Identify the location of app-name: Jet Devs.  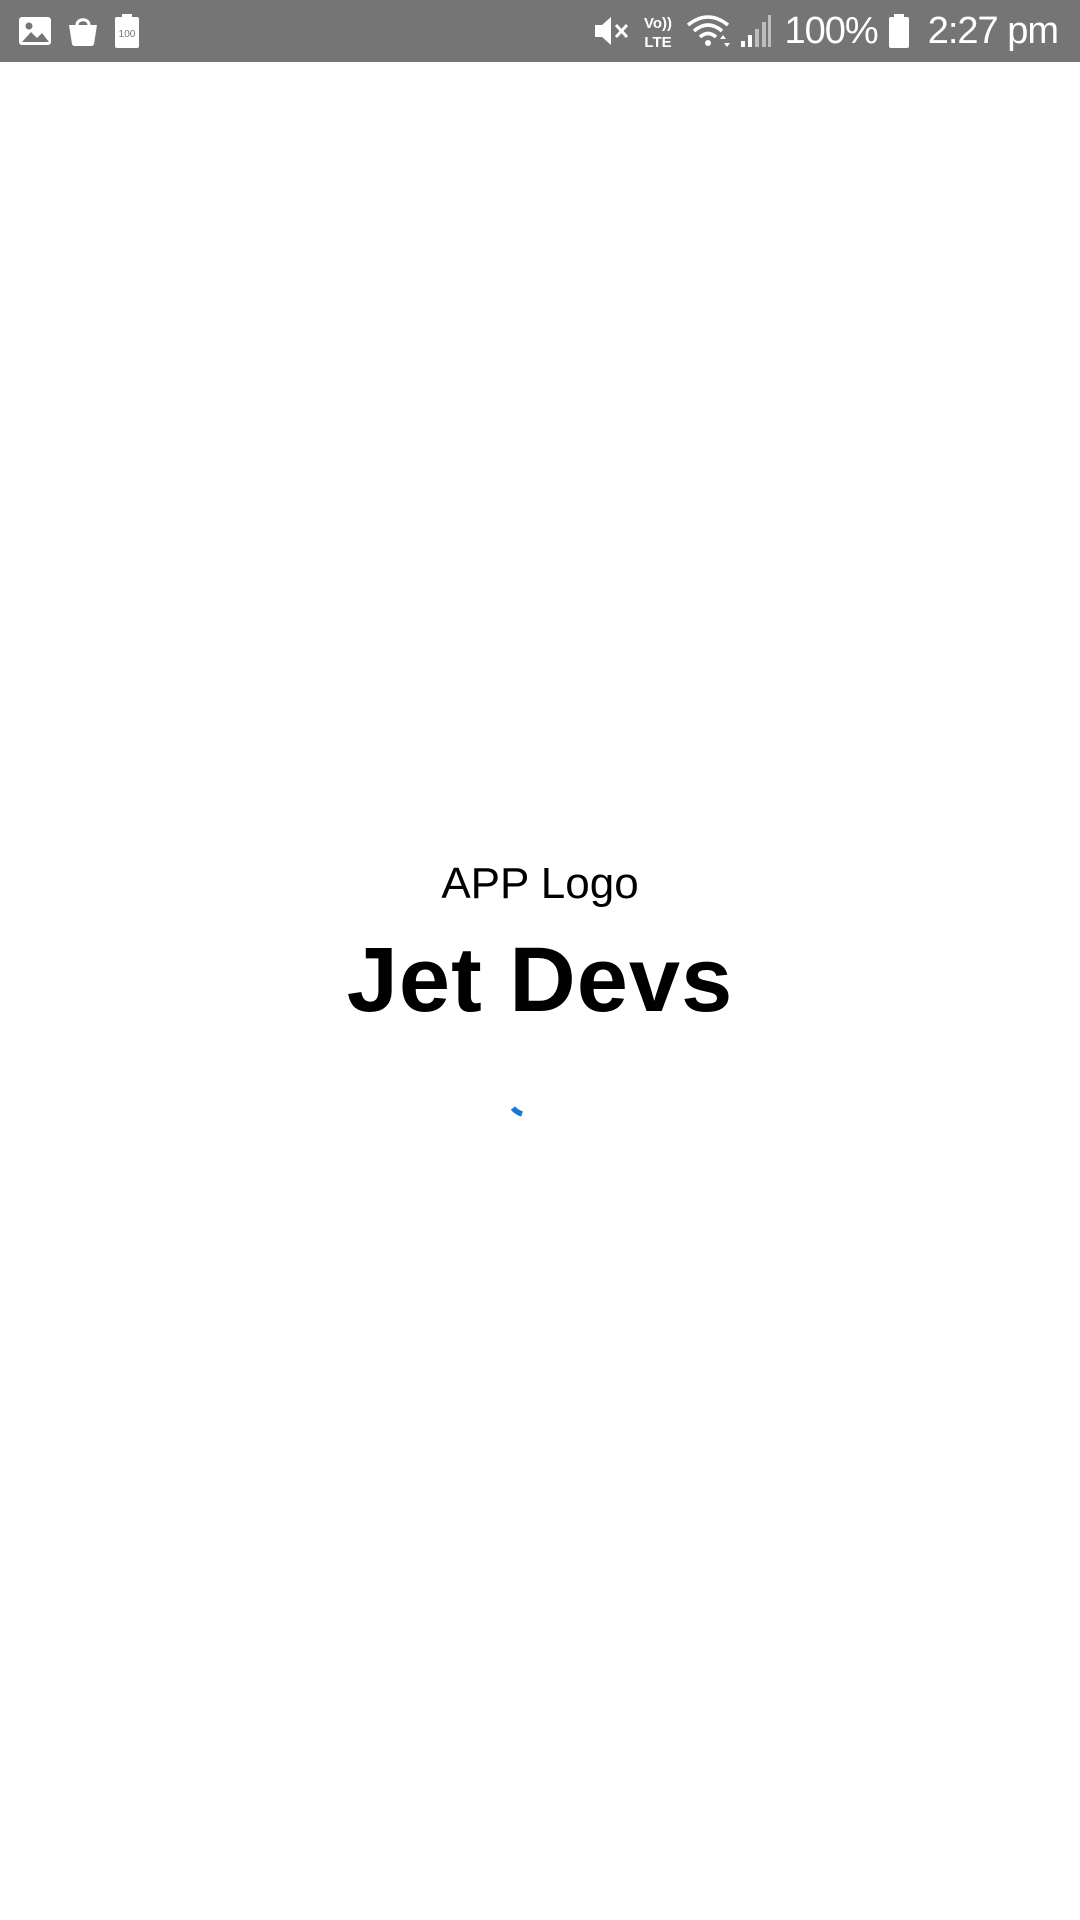
(540, 980).